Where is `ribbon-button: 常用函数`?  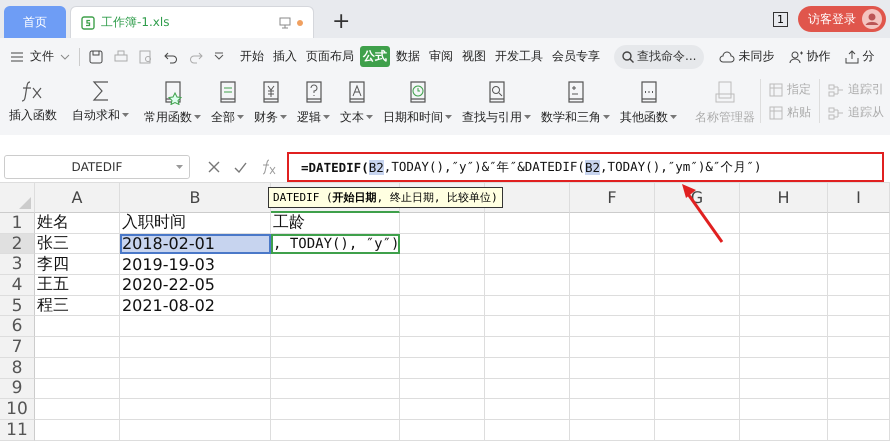
ribbon-button: 常用函数 is located at coordinates (172, 102).